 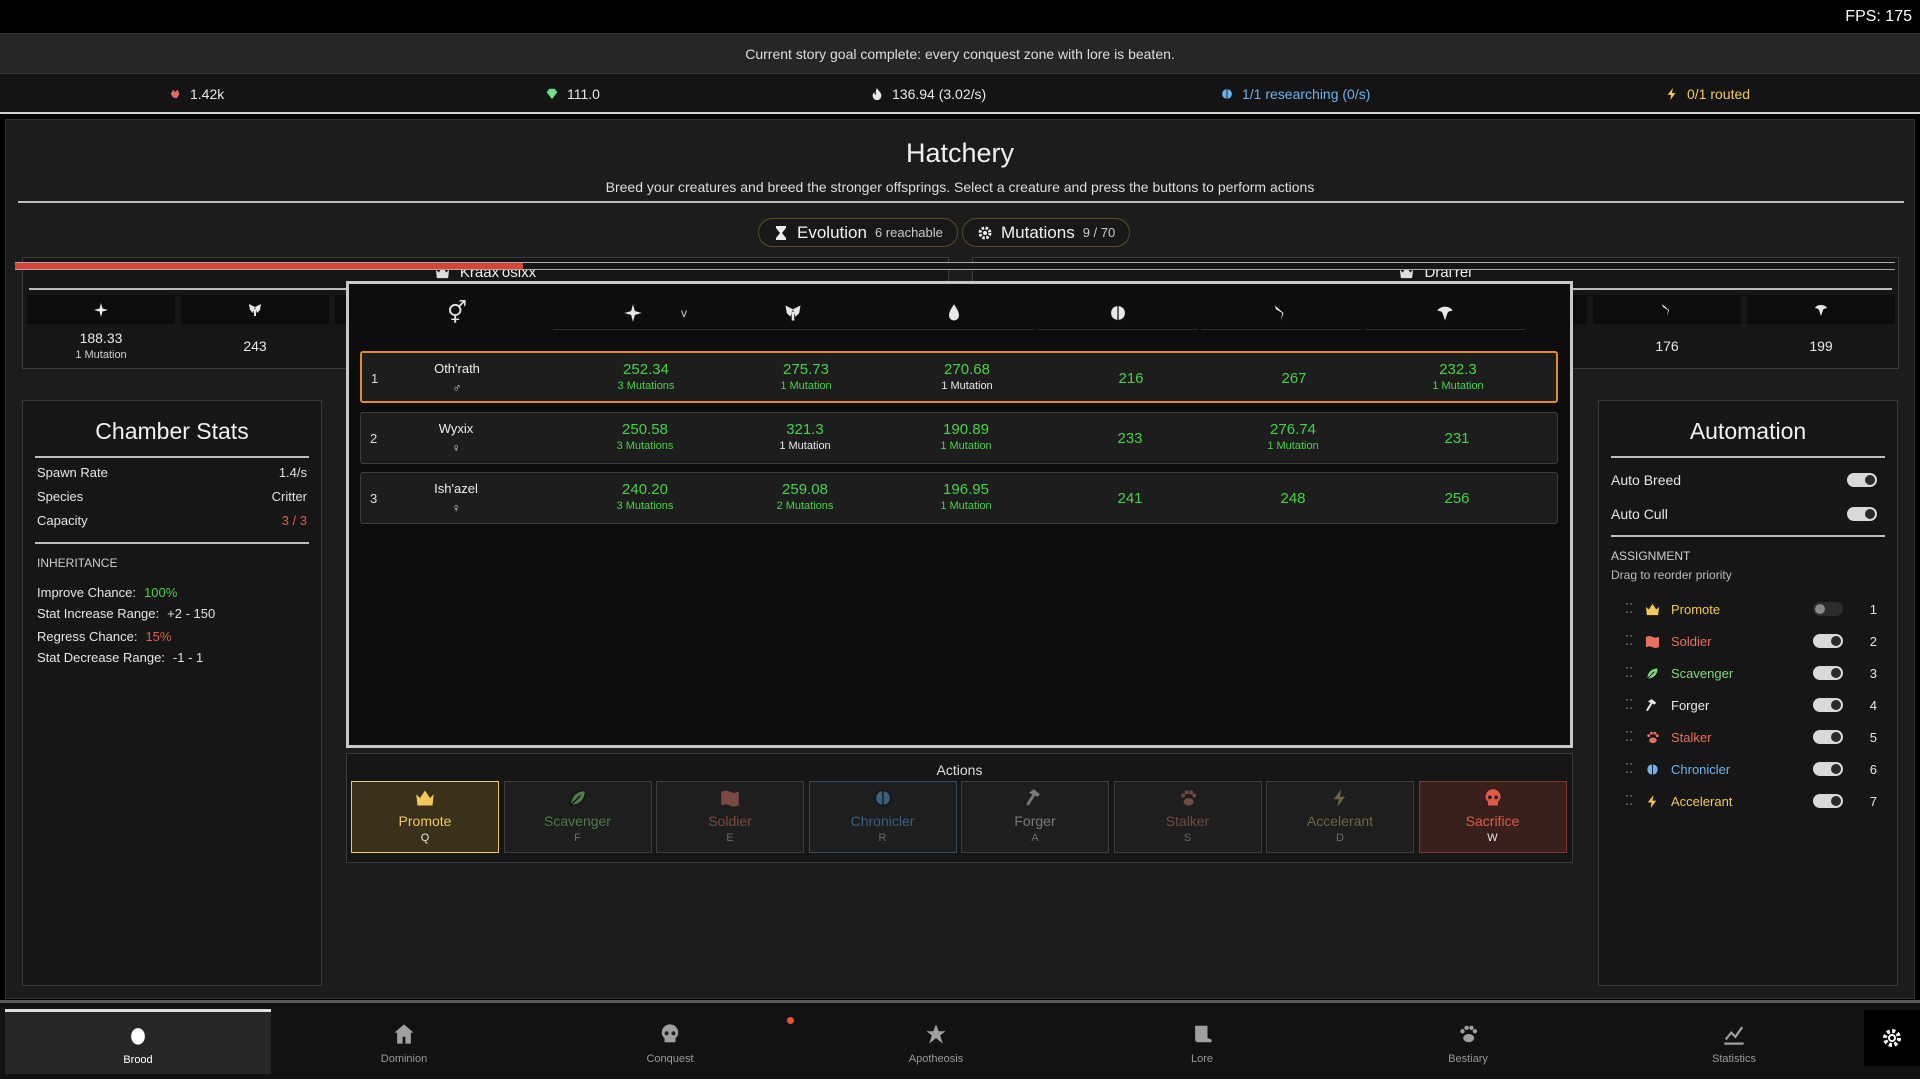 I want to click on assignment-role-row: ⁚⁚ Stalker 5, so click(x=1751, y=737).